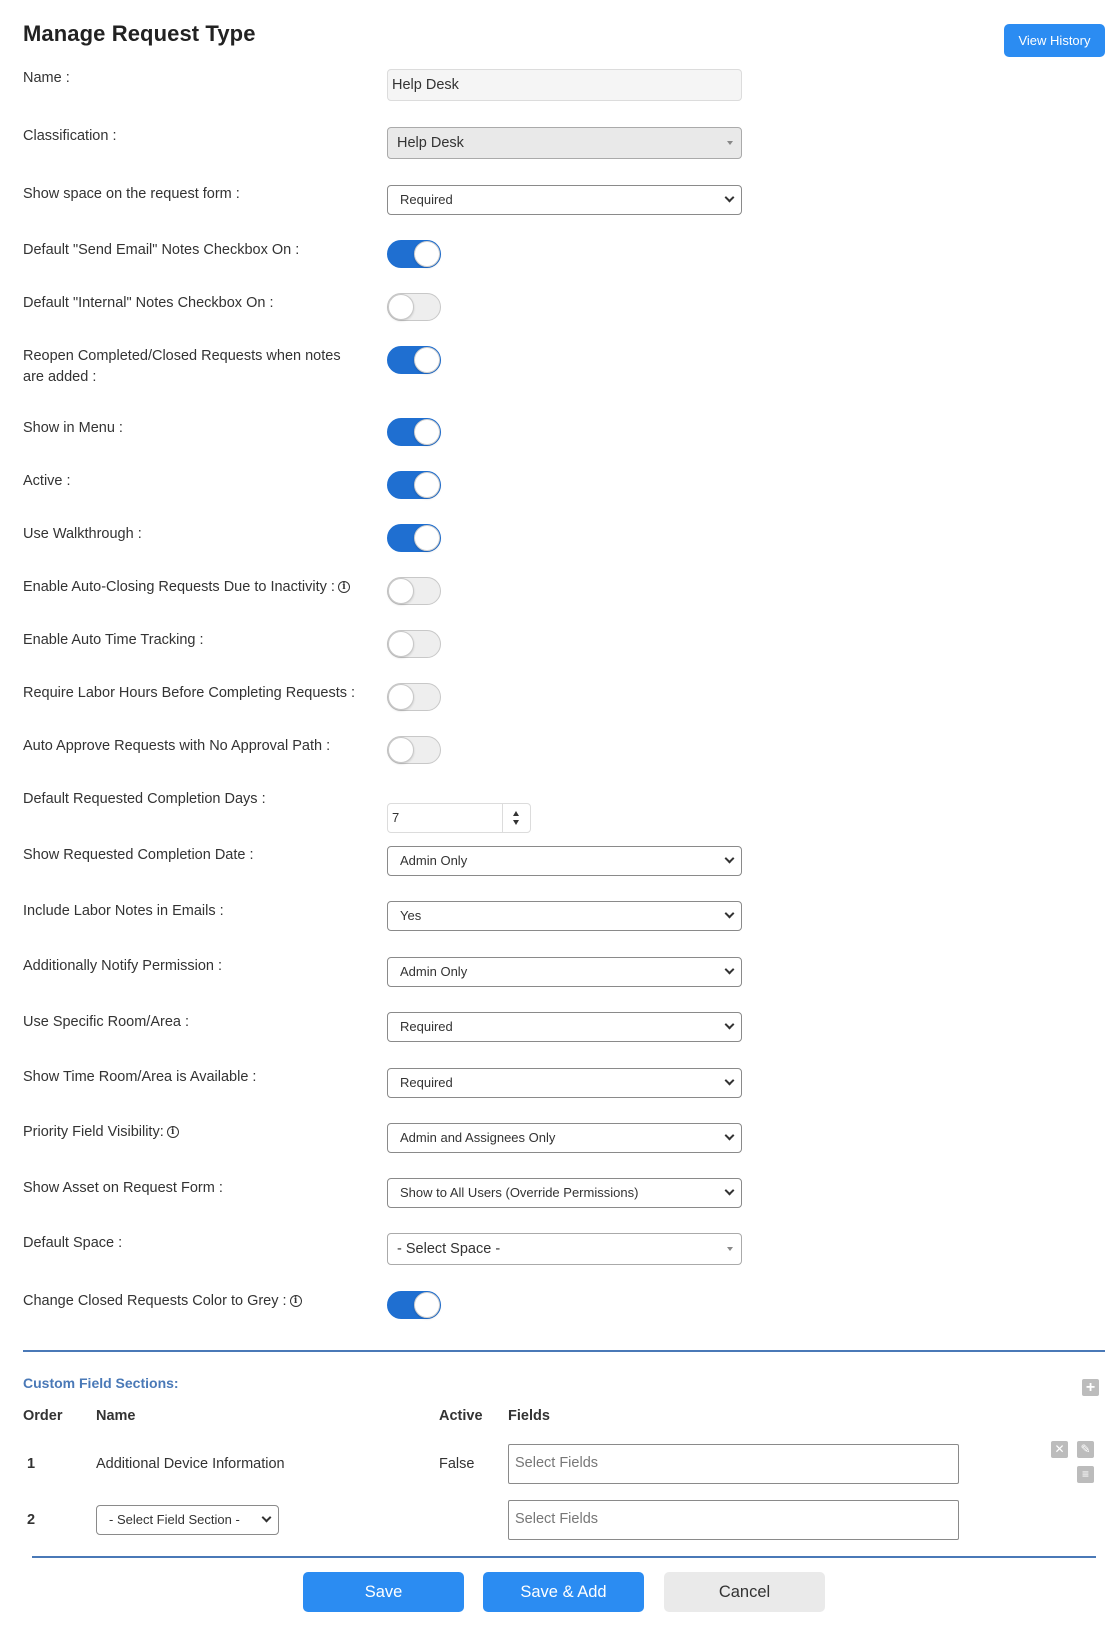 This screenshot has height=1635, width=1120. Describe the element at coordinates (516, 822) in the screenshot. I see `spin-down-icon` at that location.